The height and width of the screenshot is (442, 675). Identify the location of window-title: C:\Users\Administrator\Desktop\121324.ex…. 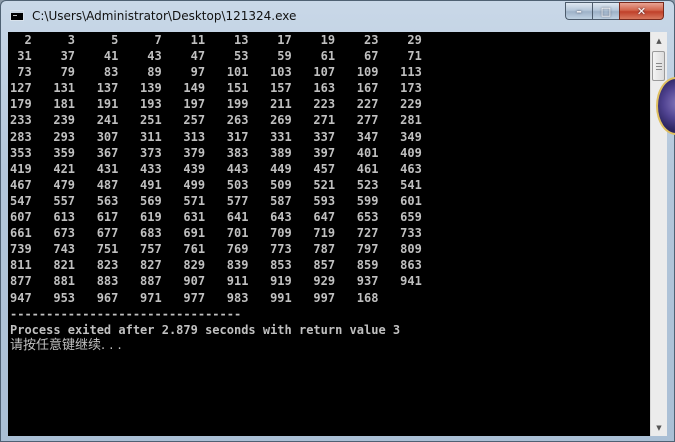
(164, 16).